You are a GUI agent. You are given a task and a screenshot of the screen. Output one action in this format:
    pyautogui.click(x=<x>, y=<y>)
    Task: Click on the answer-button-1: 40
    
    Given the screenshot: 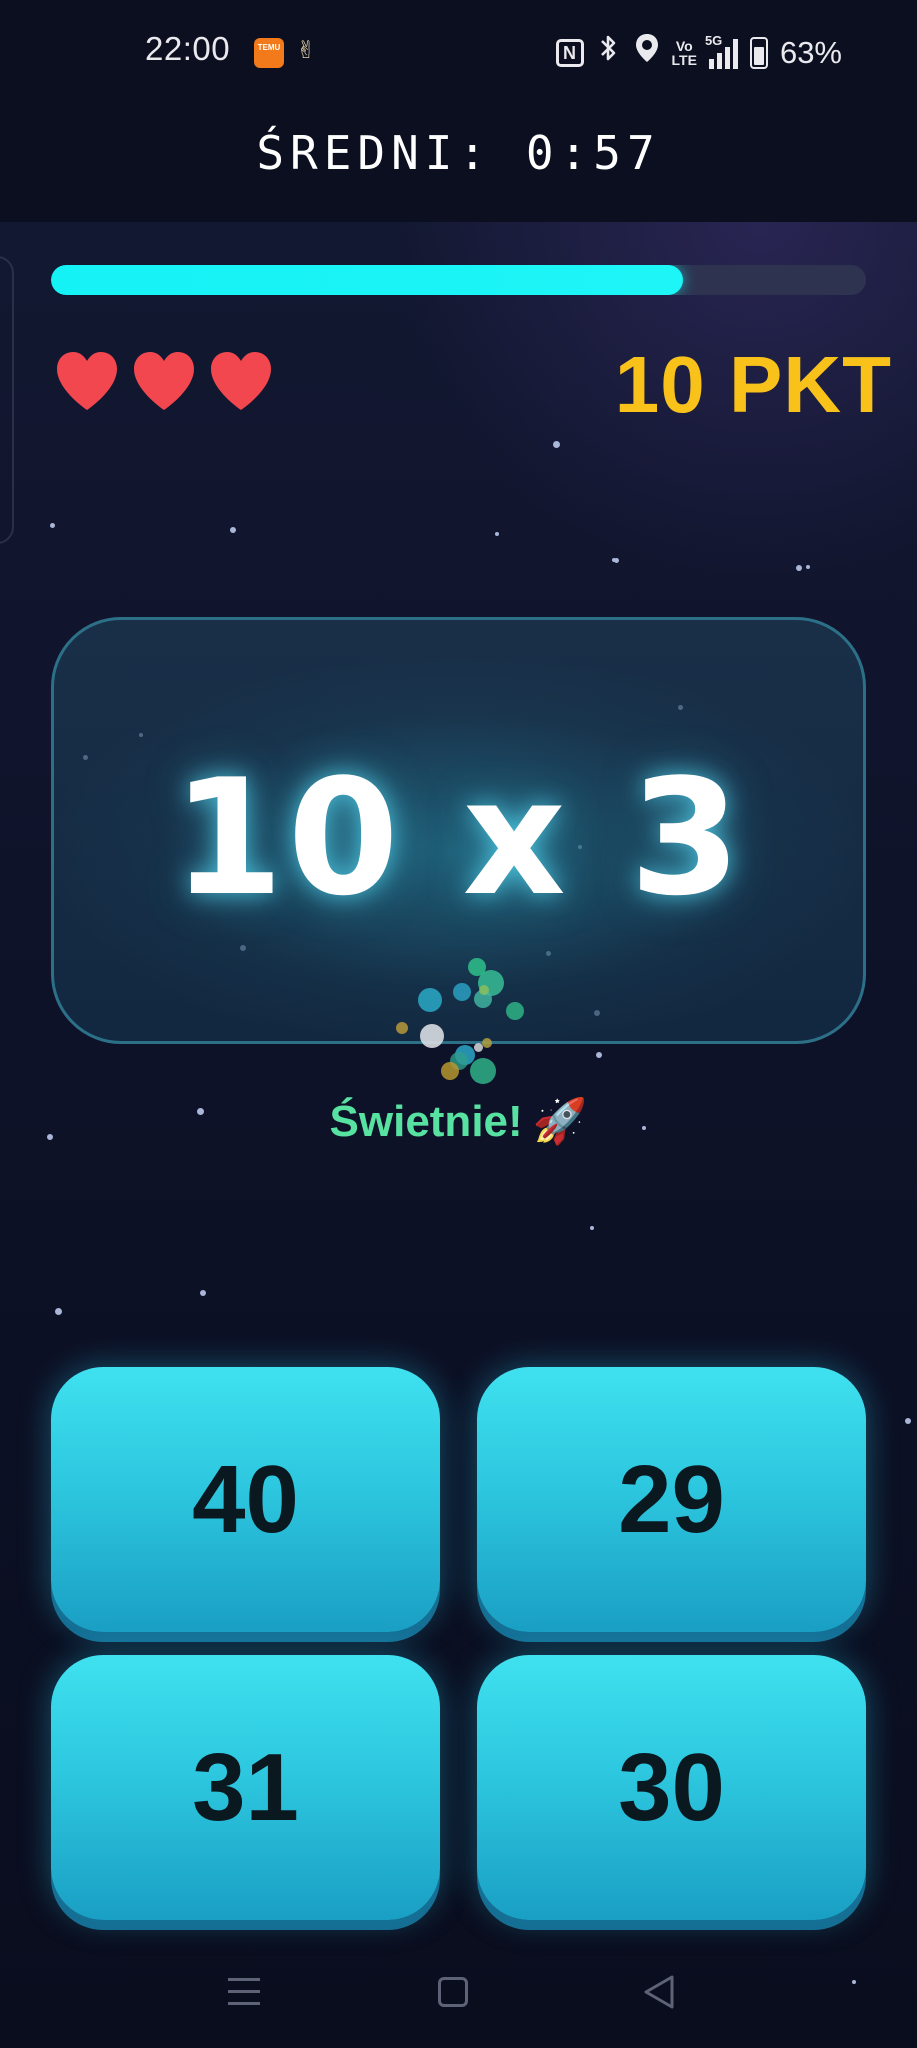 What is the action you would take?
    pyautogui.click(x=245, y=1499)
    